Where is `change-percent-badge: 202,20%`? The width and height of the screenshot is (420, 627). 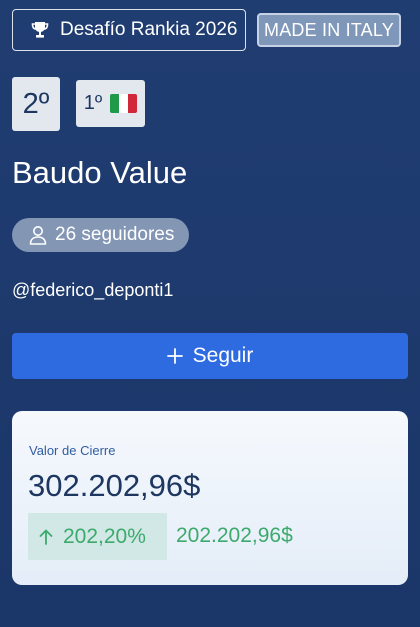 change-percent-badge: 202,20% is located at coordinates (97, 536).